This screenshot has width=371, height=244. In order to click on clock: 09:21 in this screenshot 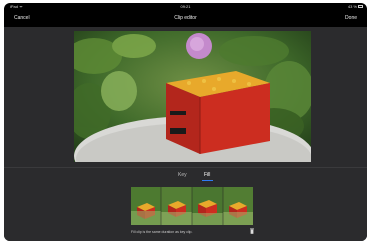, I will do `click(185, 6)`.